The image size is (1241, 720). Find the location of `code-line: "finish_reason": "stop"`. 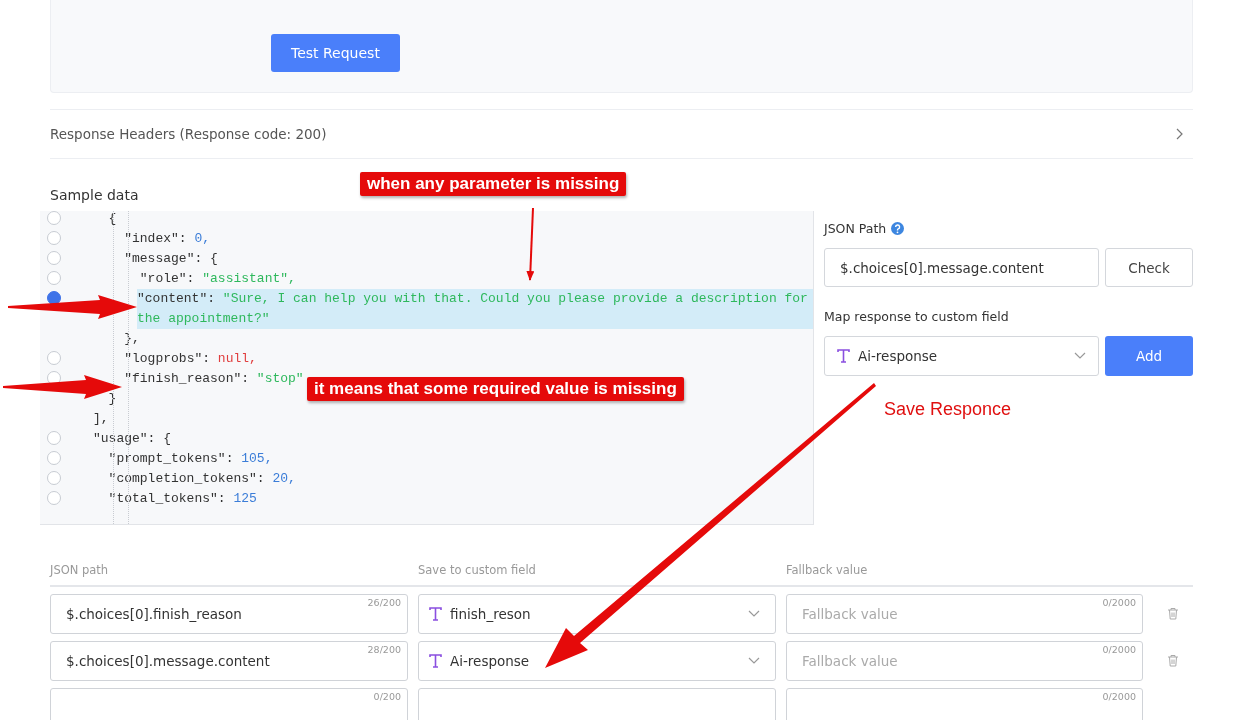

code-line: "finish_reason": "stop" is located at coordinates (213, 379).